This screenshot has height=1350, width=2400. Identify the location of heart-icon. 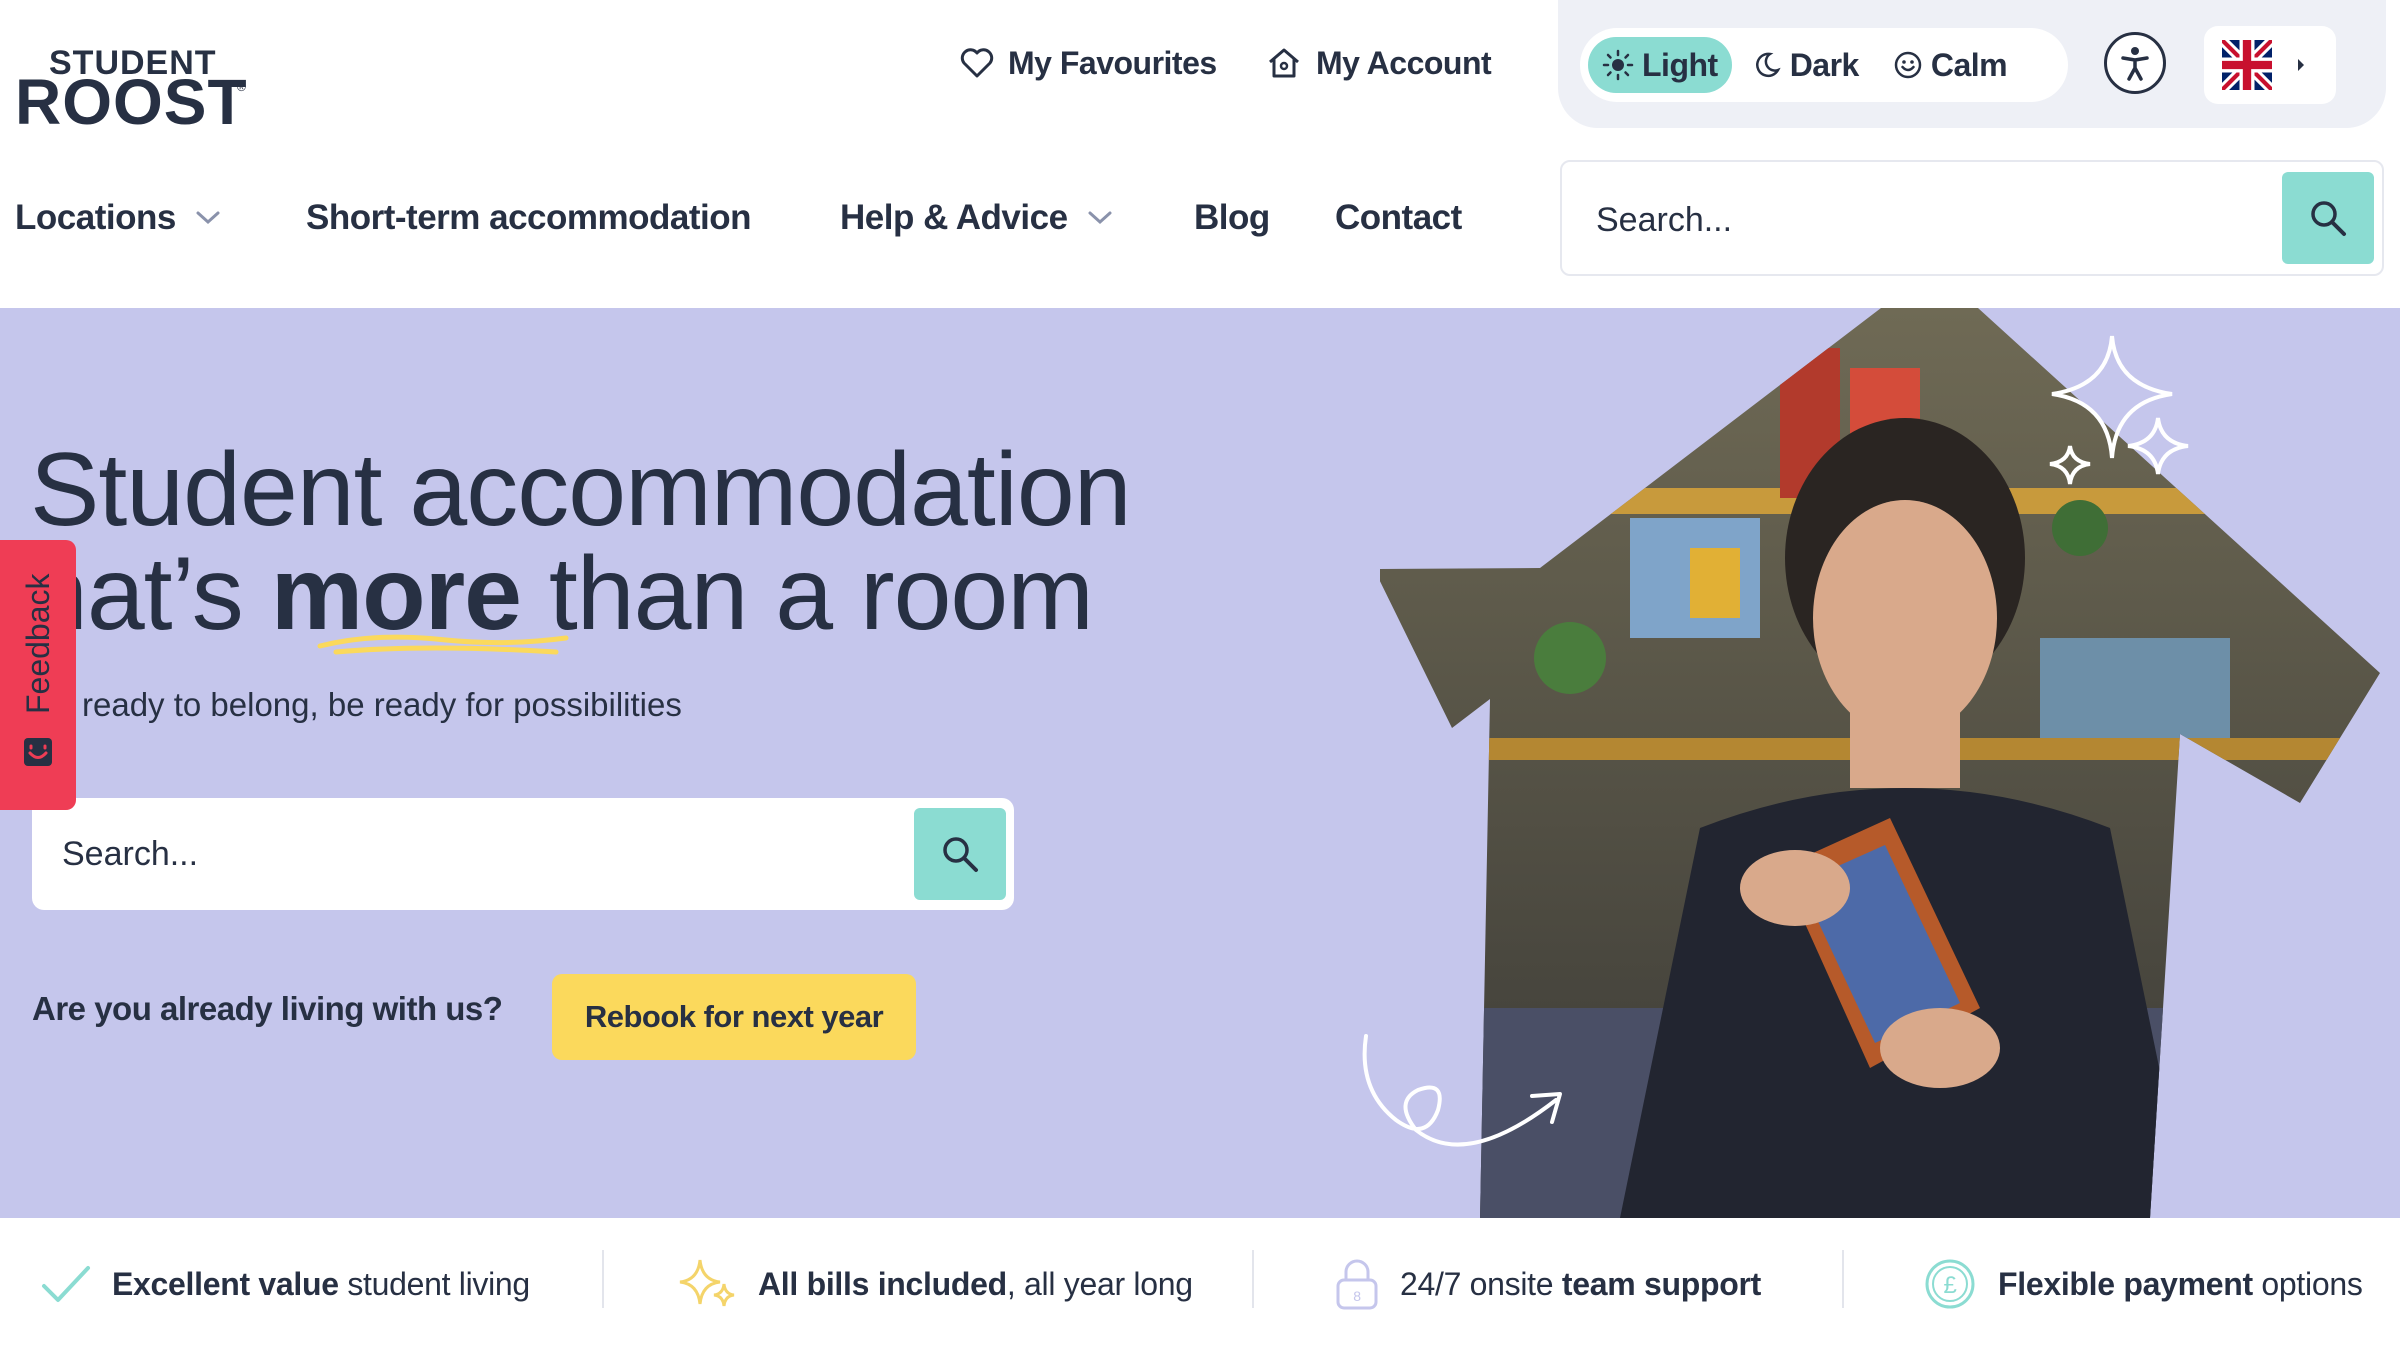
(977, 63).